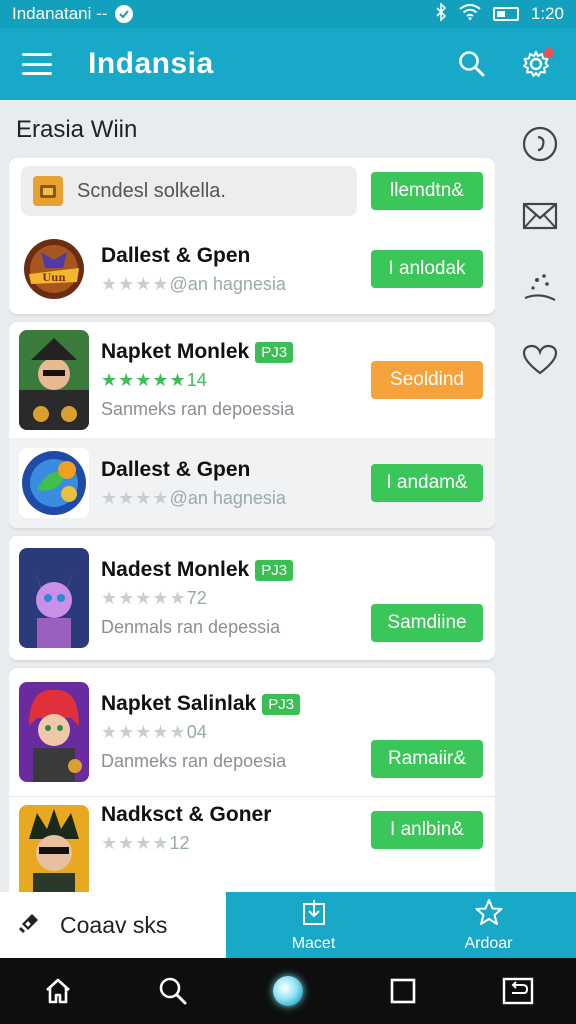  Describe the element at coordinates (151, 63) in the screenshot. I see `app-title: Indansia` at that location.